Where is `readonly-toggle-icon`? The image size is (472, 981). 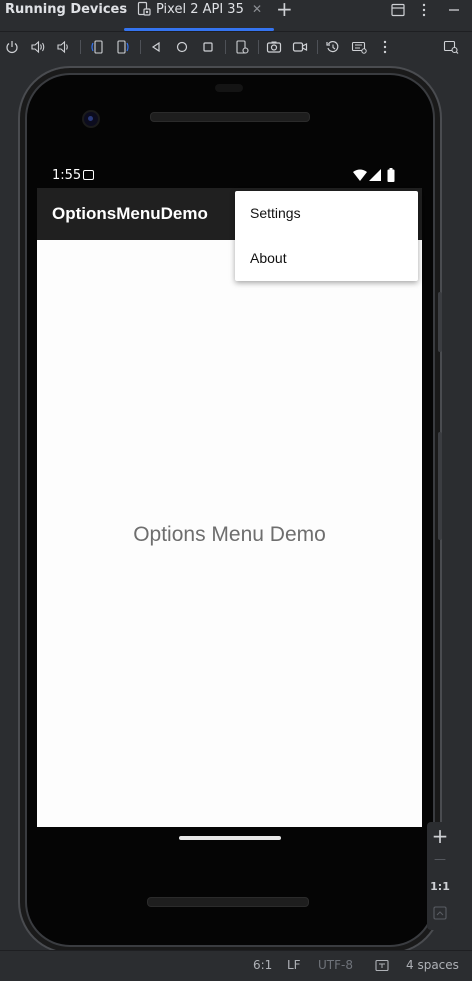
readonly-toggle-icon is located at coordinates (382, 966).